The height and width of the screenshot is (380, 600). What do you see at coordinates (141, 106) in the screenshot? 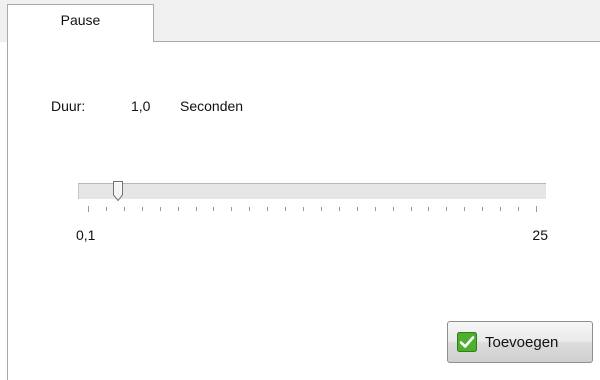
I see `duration-value: 1,0` at bounding box center [141, 106].